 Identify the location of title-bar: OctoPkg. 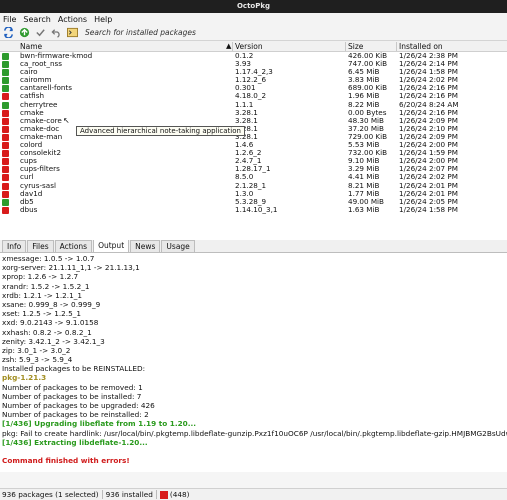
(253, 6).